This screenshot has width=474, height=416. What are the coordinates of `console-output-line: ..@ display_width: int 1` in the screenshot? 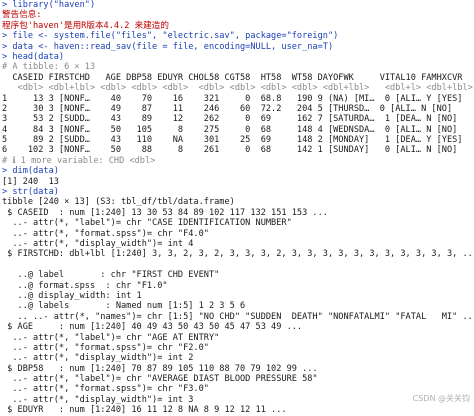 It's located at (72, 295).